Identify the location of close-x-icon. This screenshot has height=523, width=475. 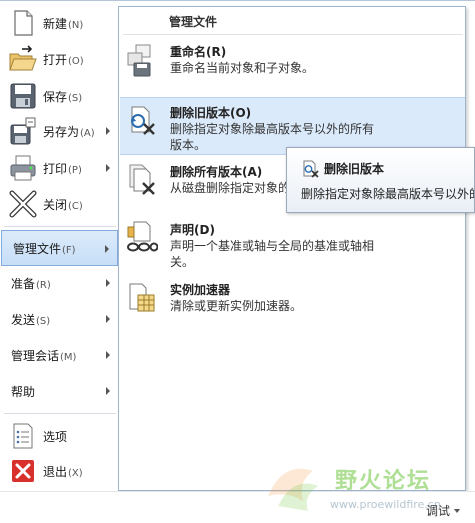
(23, 204).